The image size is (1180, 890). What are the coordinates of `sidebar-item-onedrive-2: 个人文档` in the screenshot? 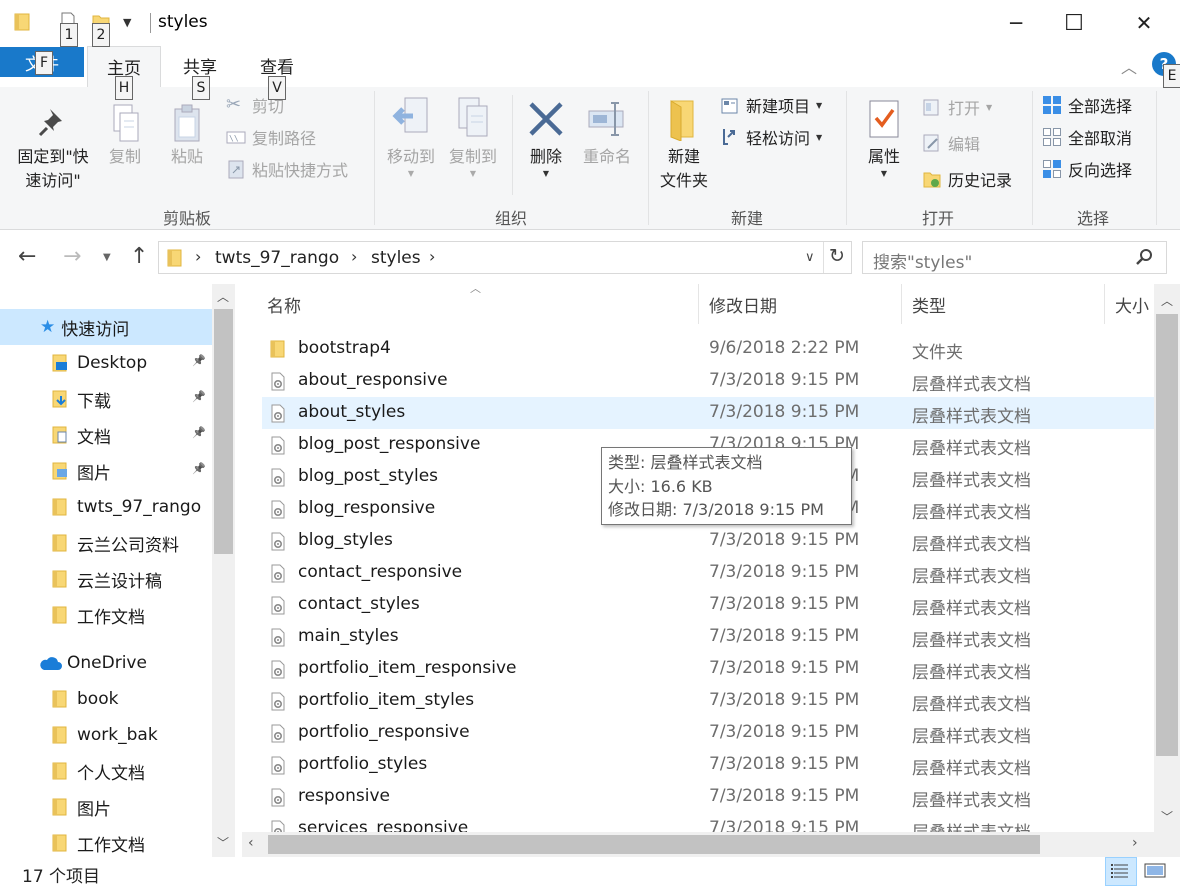 It's located at (106, 771).